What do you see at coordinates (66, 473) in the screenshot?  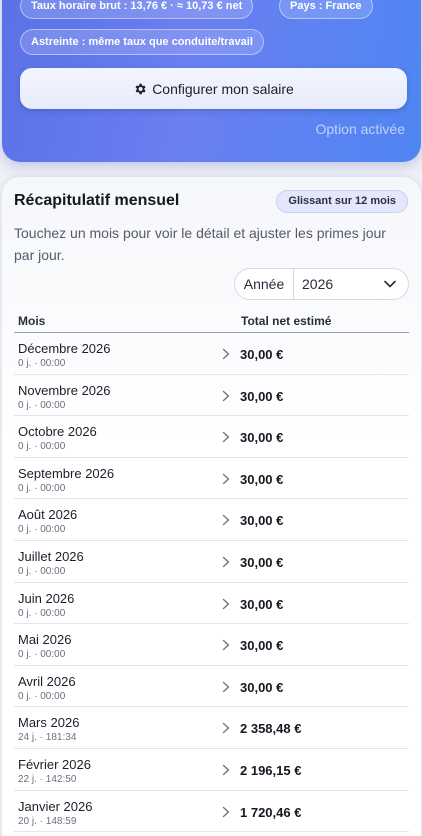 I see `row-month: Septembre 2026` at bounding box center [66, 473].